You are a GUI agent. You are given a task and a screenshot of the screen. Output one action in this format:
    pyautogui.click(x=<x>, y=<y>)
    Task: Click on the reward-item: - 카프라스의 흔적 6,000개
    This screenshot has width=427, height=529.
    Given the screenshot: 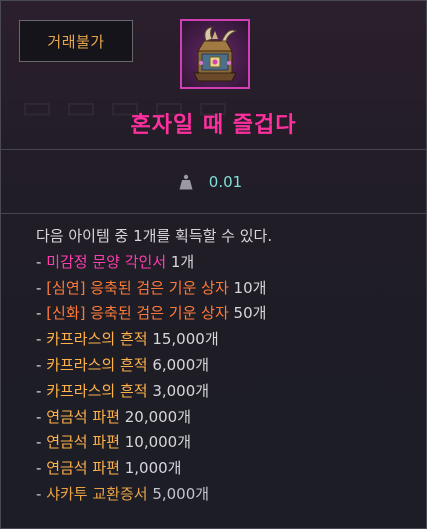 What is the action you would take?
    pyautogui.click(x=231, y=366)
    